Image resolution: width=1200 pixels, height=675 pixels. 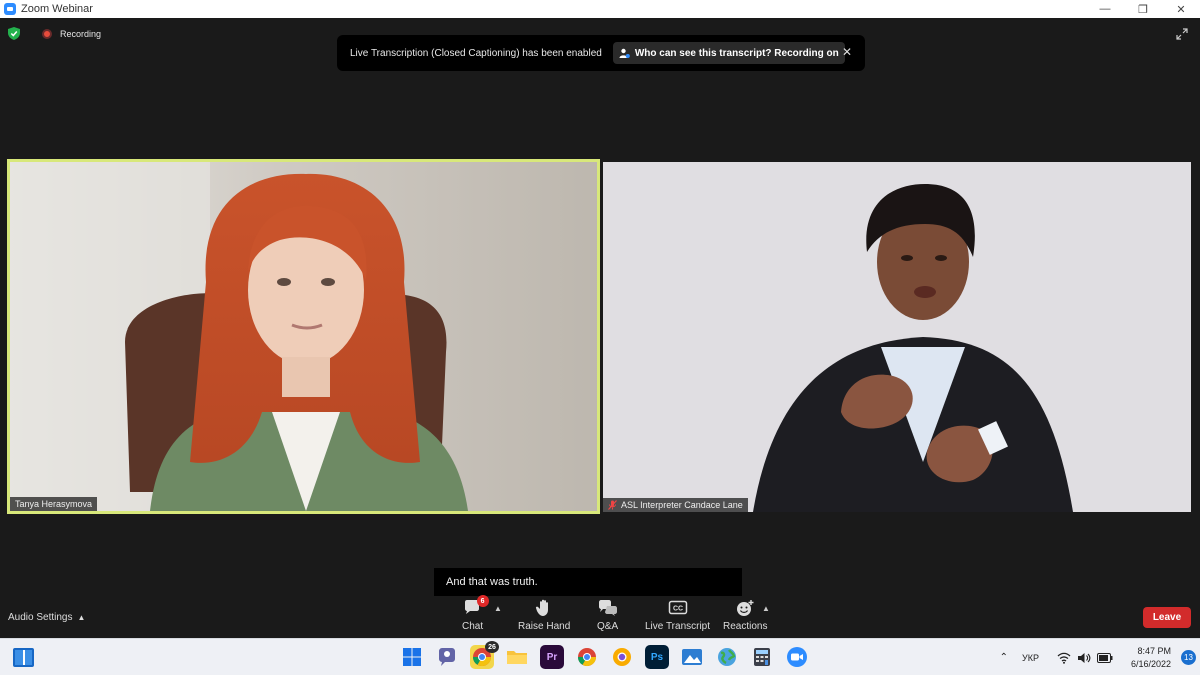 I want to click on chat-label: Chat, so click(x=473, y=626).